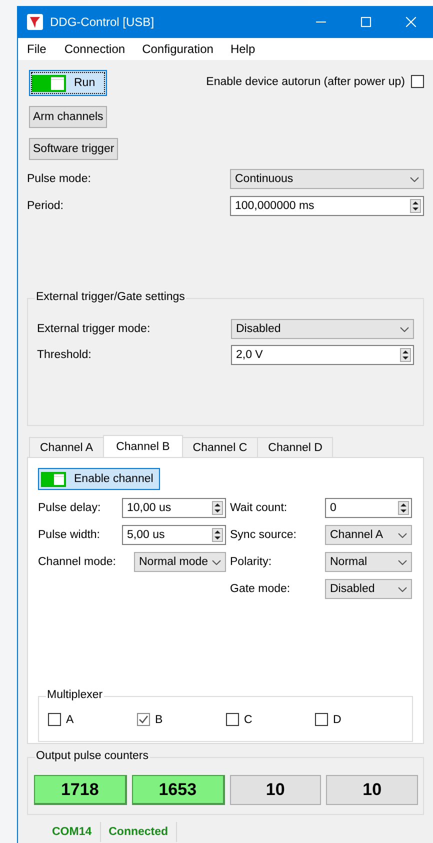  What do you see at coordinates (259, 508) in the screenshot?
I see `field-label: Wait count:` at bounding box center [259, 508].